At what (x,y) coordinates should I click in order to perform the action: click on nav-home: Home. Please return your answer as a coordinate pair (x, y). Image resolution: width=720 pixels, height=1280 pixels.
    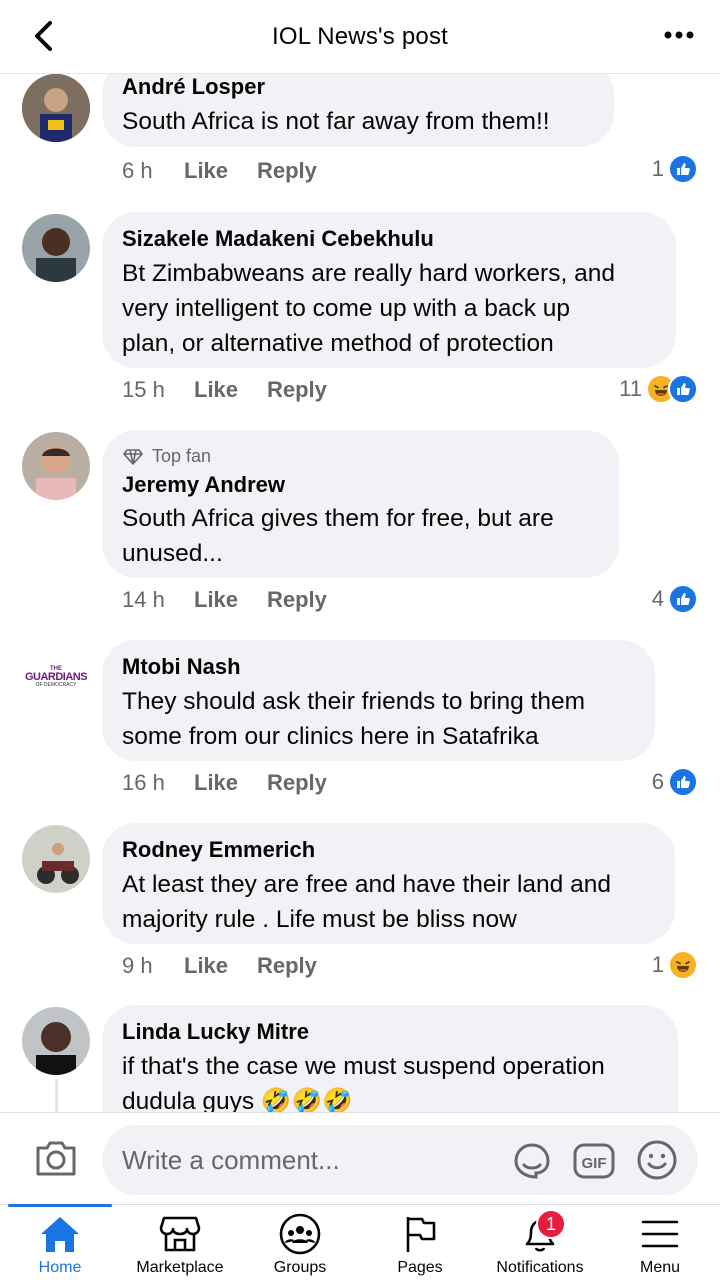
    Looking at the image, I should click on (60, 1242).